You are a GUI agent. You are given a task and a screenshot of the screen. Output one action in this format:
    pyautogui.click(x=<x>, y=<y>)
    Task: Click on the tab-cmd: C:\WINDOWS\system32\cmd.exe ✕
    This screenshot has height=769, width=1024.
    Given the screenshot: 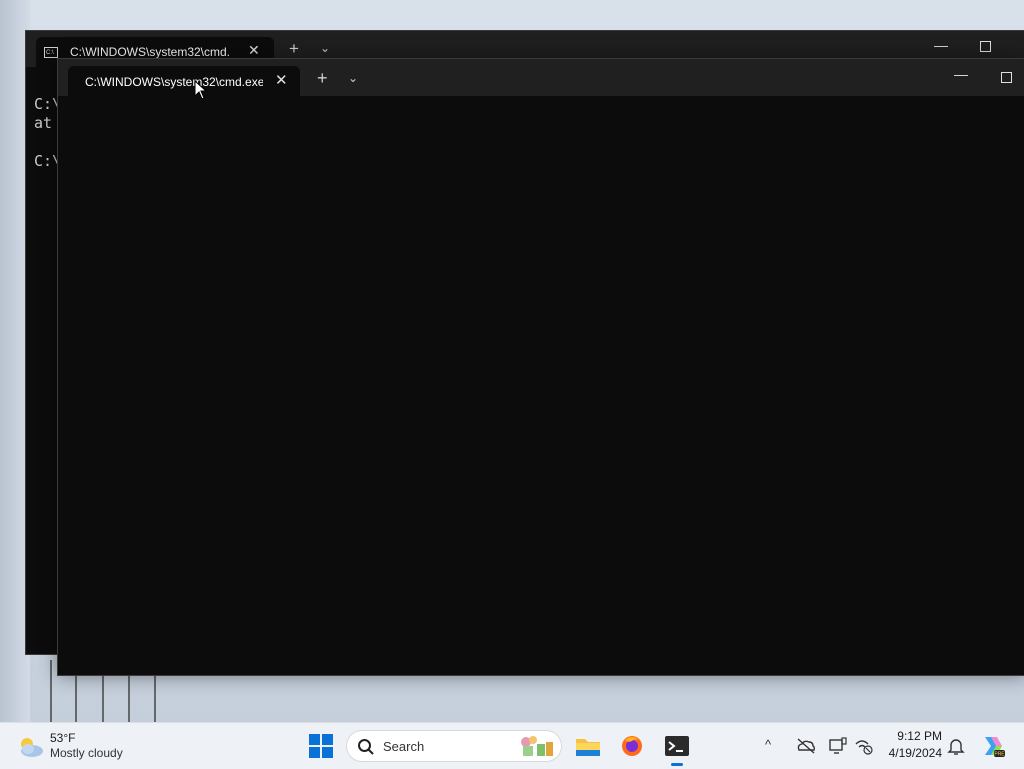 What is the action you would take?
    pyautogui.click(x=184, y=81)
    